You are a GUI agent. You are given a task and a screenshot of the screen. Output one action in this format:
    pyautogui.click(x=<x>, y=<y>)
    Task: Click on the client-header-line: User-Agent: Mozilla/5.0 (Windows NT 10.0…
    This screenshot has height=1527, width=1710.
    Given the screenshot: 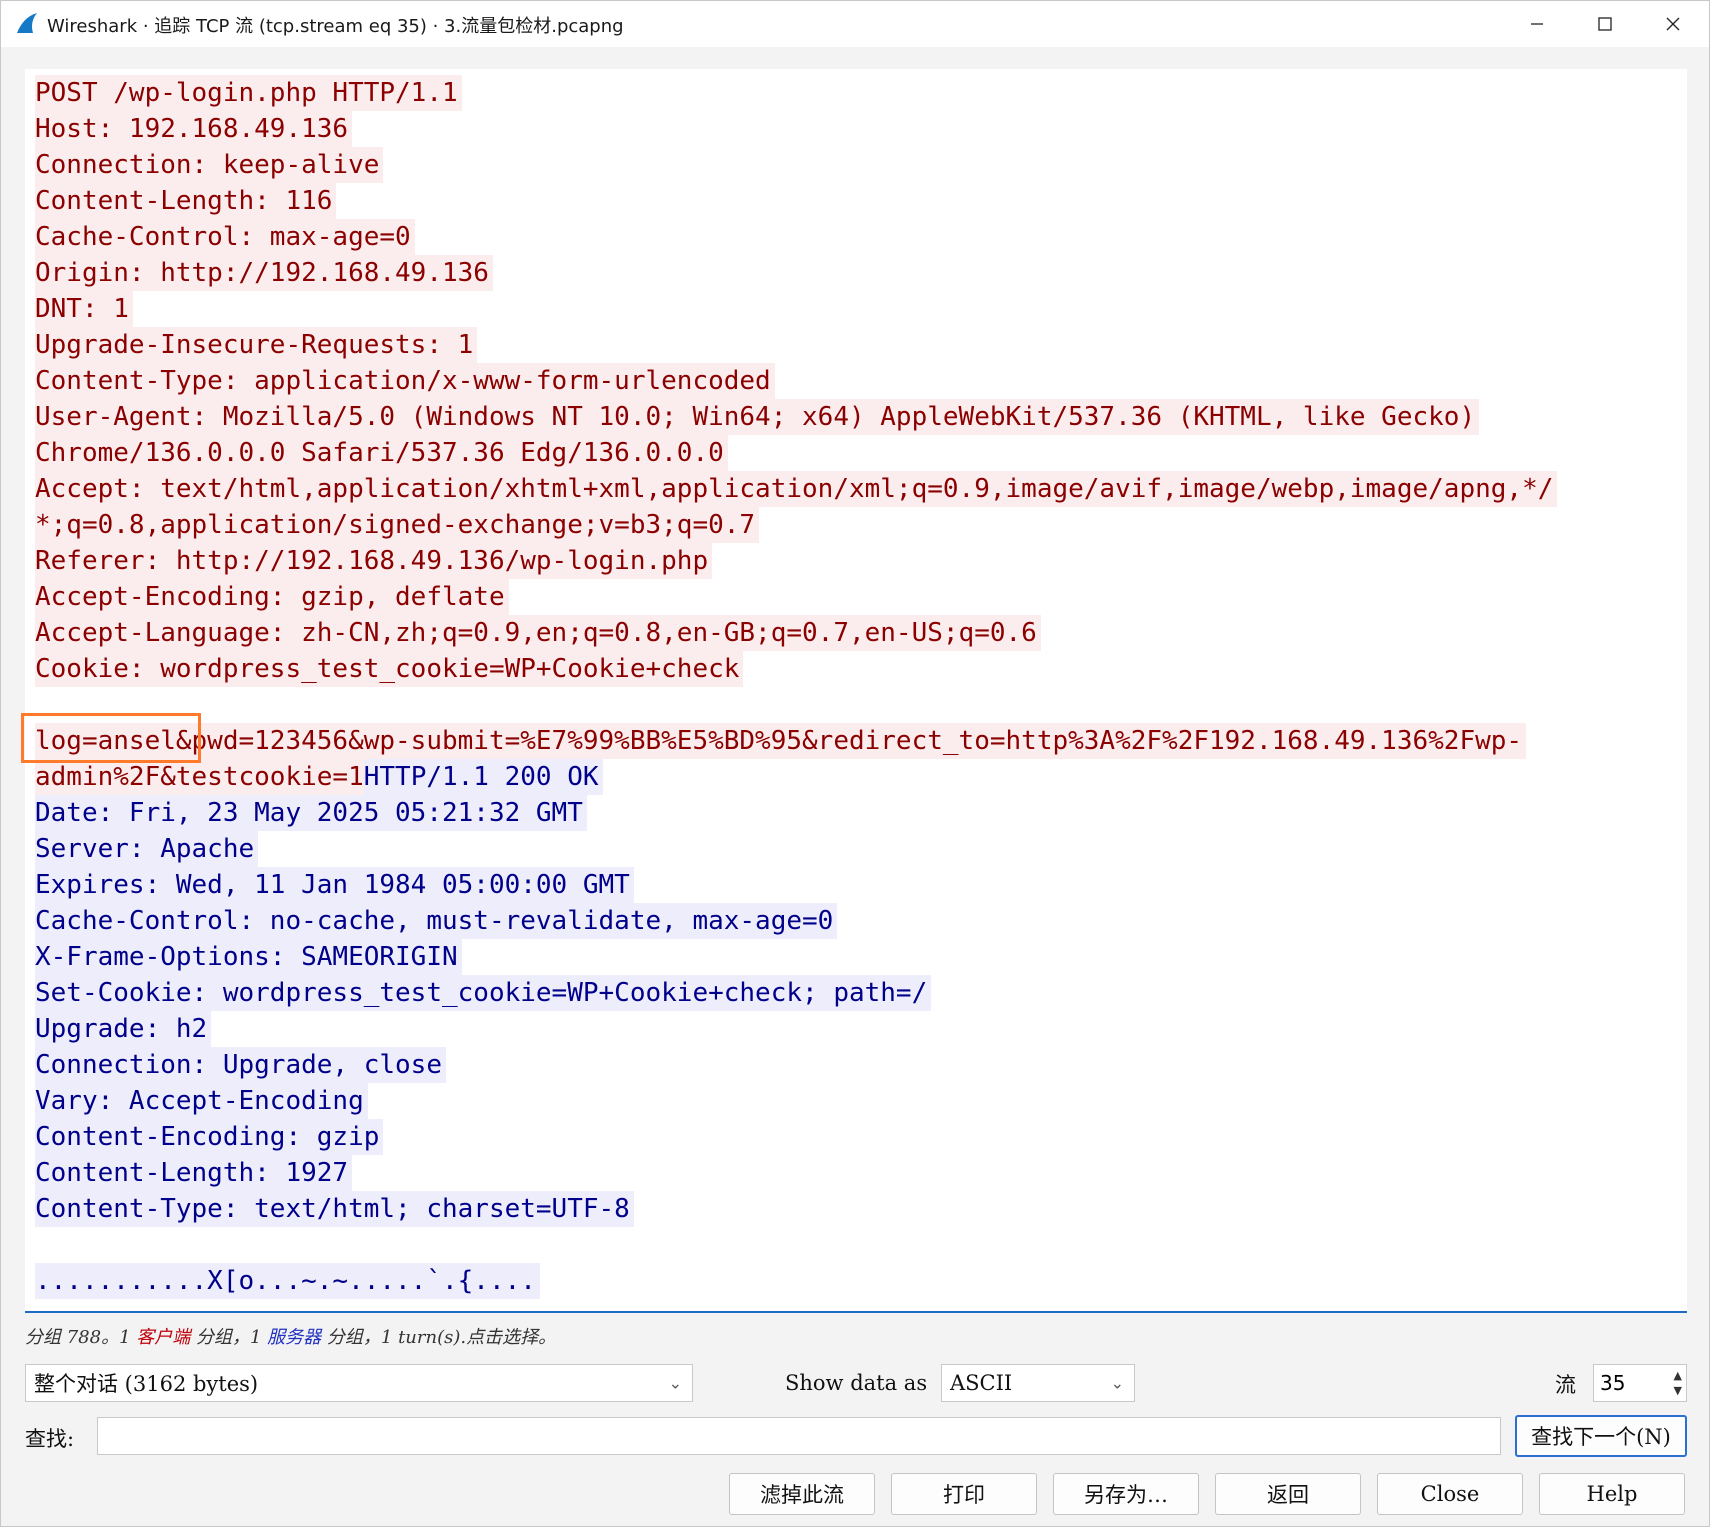 What is the action you would take?
    pyautogui.click(x=757, y=417)
    